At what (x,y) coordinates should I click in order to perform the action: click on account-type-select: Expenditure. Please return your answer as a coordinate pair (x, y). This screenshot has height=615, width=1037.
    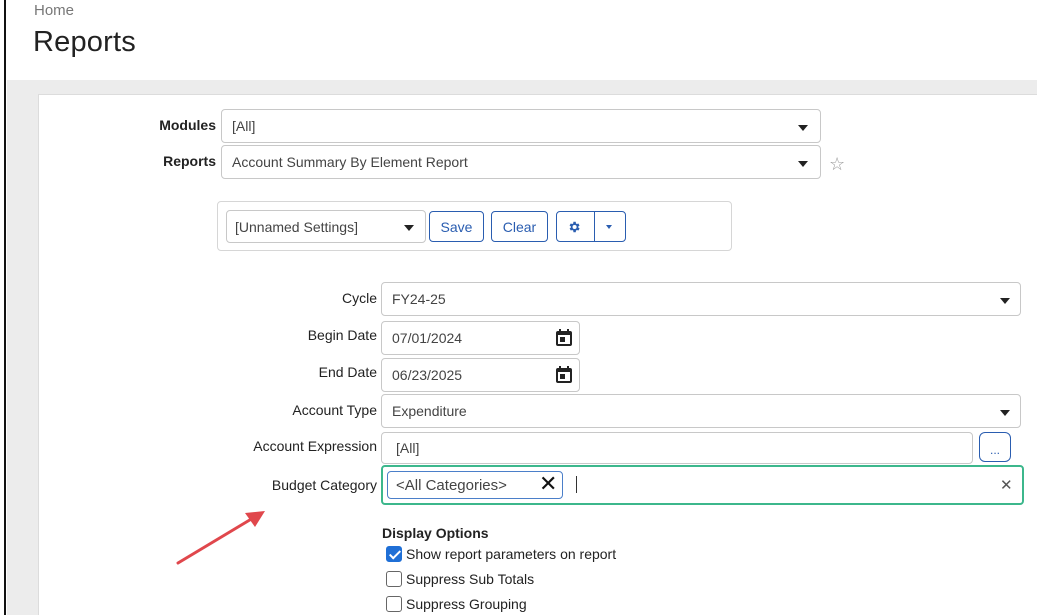
    Looking at the image, I should click on (701, 411).